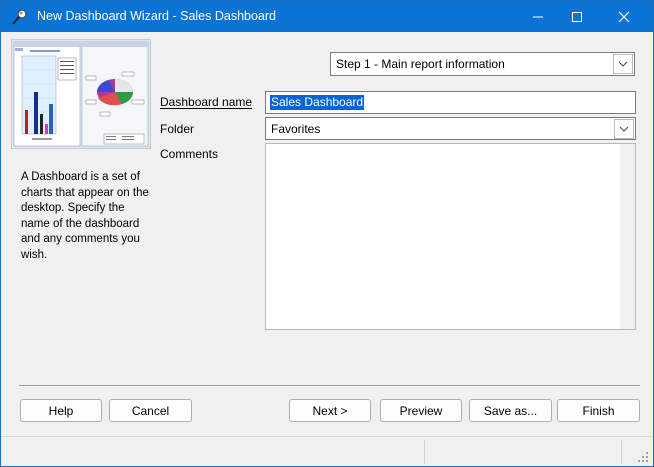  What do you see at coordinates (627, 236) in the screenshot?
I see `comments-scrollbar` at bounding box center [627, 236].